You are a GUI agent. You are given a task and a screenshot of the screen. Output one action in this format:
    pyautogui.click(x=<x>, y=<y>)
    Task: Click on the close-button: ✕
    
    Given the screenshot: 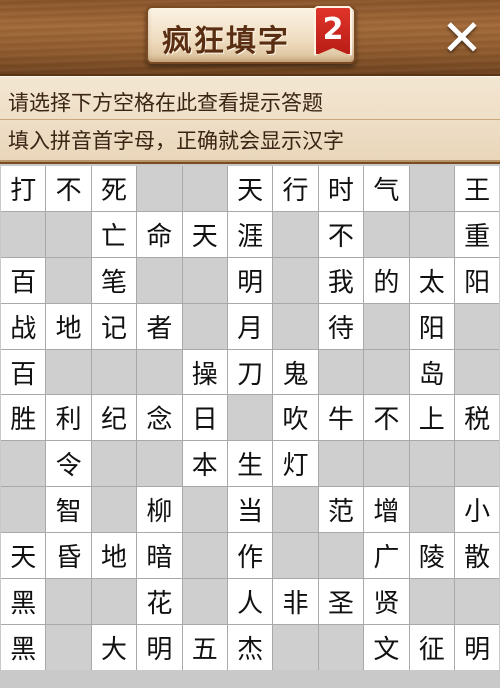 What is the action you would take?
    pyautogui.click(x=462, y=38)
    